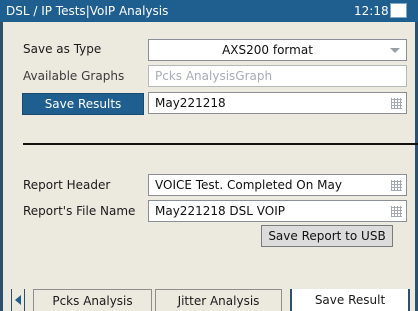 This screenshot has width=418, height=311. I want to click on chevron-down-icon, so click(395, 50).